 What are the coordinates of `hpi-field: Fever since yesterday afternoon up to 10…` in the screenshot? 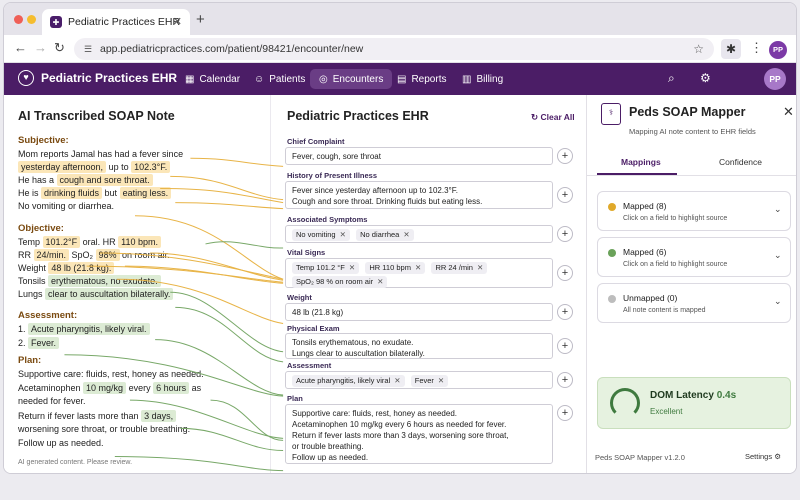 It's located at (419, 195).